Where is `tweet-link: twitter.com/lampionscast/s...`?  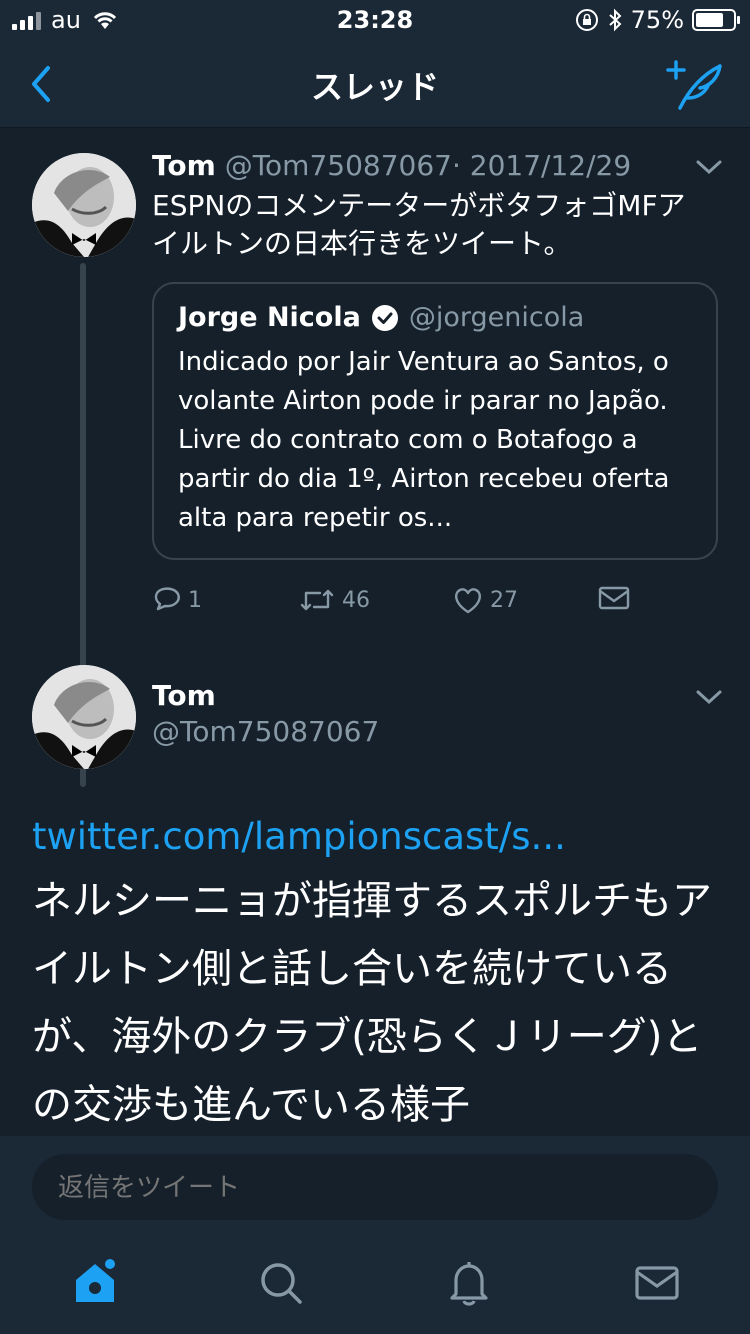
tweet-link: twitter.com/lampionscast/s... is located at coordinates (299, 836).